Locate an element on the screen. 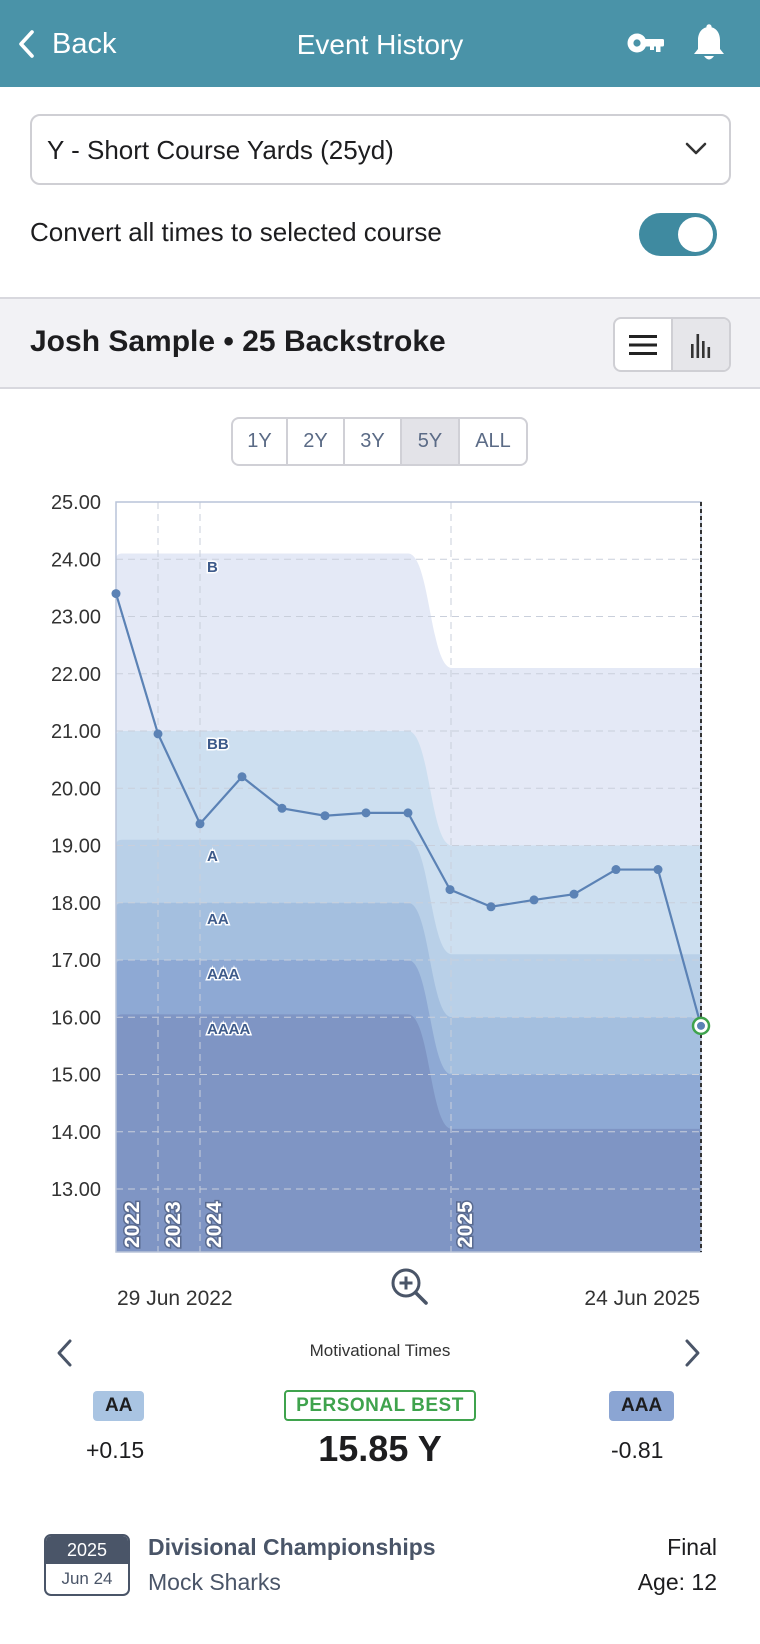  chart-start-date: 29 Jun 2022 is located at coordinates (175, 1298).